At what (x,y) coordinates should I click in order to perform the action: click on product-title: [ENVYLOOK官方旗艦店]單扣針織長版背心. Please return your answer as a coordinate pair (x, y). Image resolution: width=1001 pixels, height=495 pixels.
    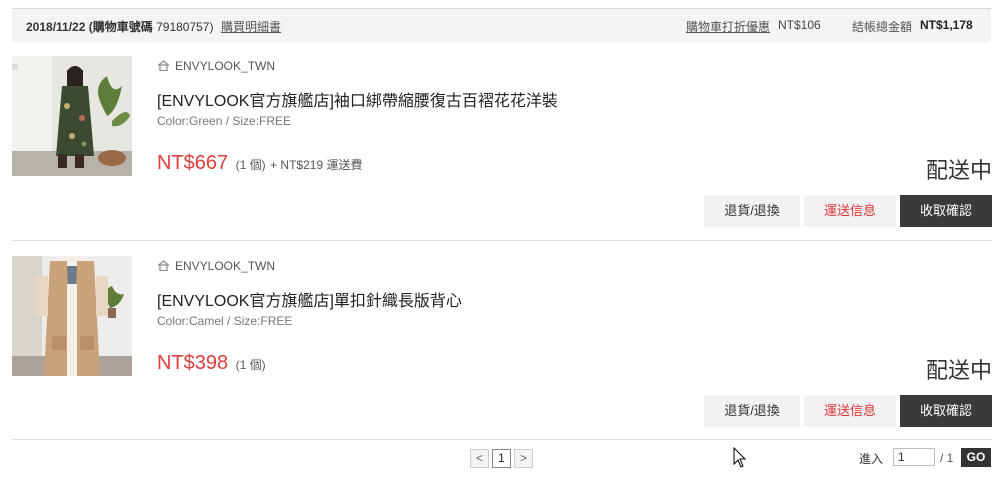
    Looking at the image, I should click on (309, 299).